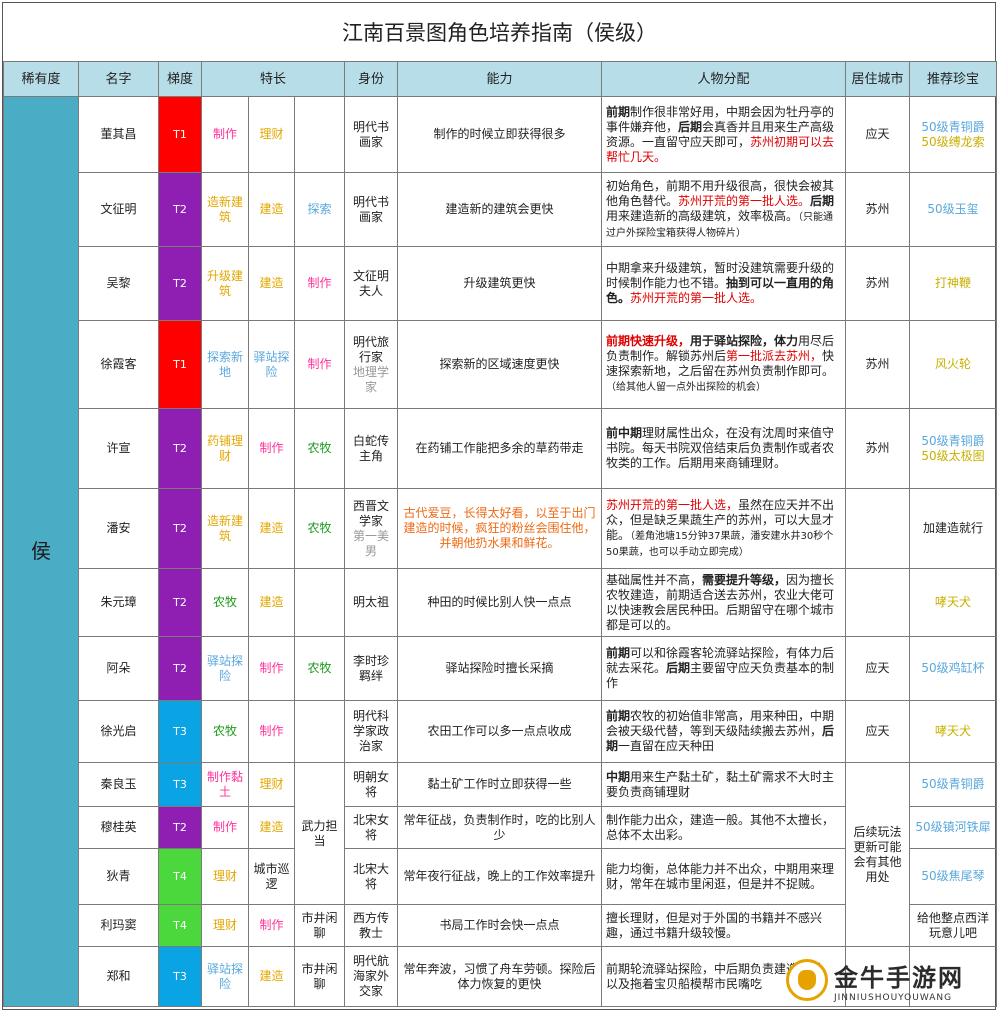  Describe the element at coordinates (720, 544) in the screenshot. I see `allocation-segment: （差角池塘15分钟37果蔬，潘安建水井30秒个50果蔬，也可以手动立即完成）` at that location.